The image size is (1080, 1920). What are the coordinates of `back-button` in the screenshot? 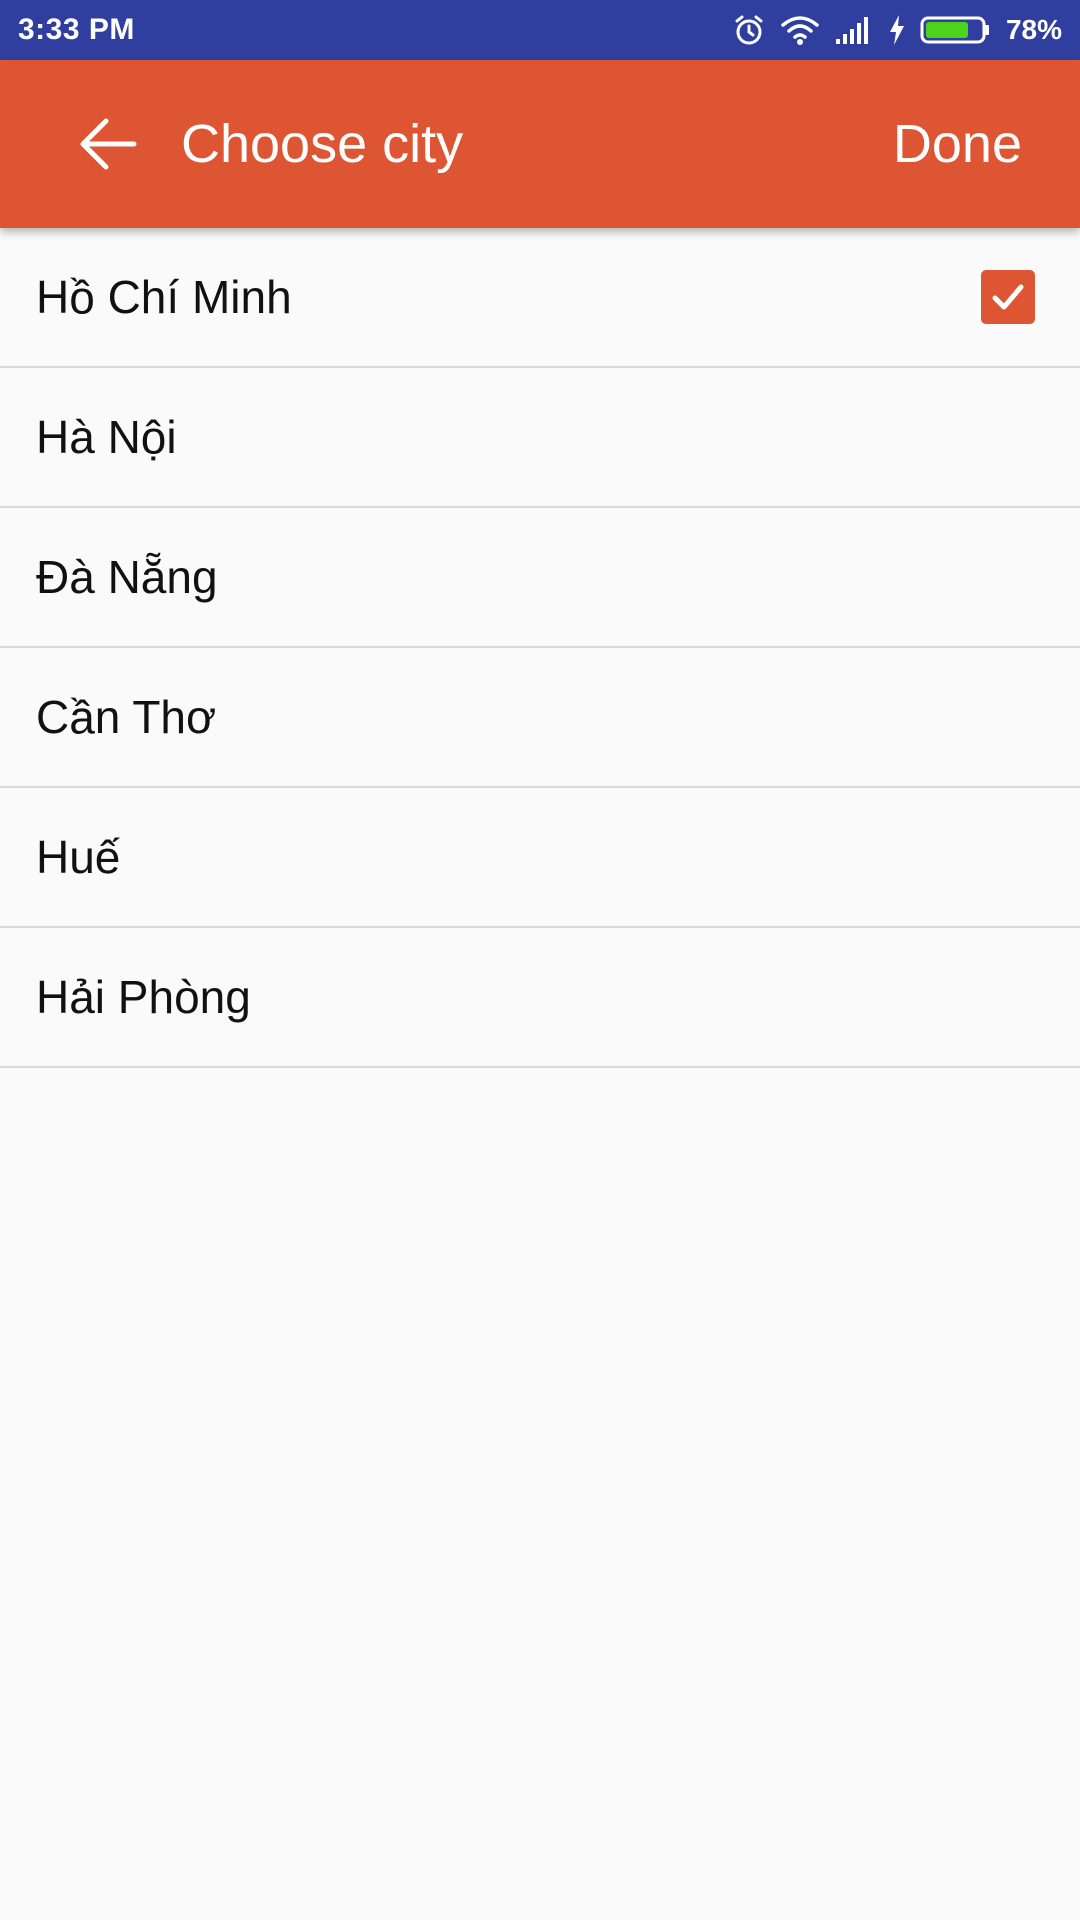 It's located at (108, 144).